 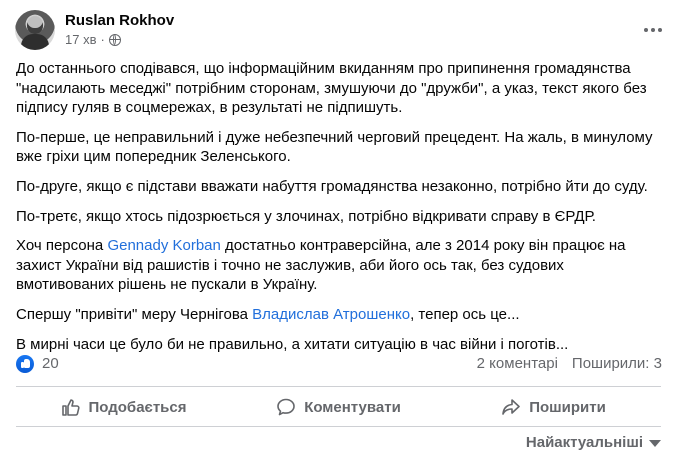 I want to click on comment-count: 2 коментарі, so click(x=517, y=363).